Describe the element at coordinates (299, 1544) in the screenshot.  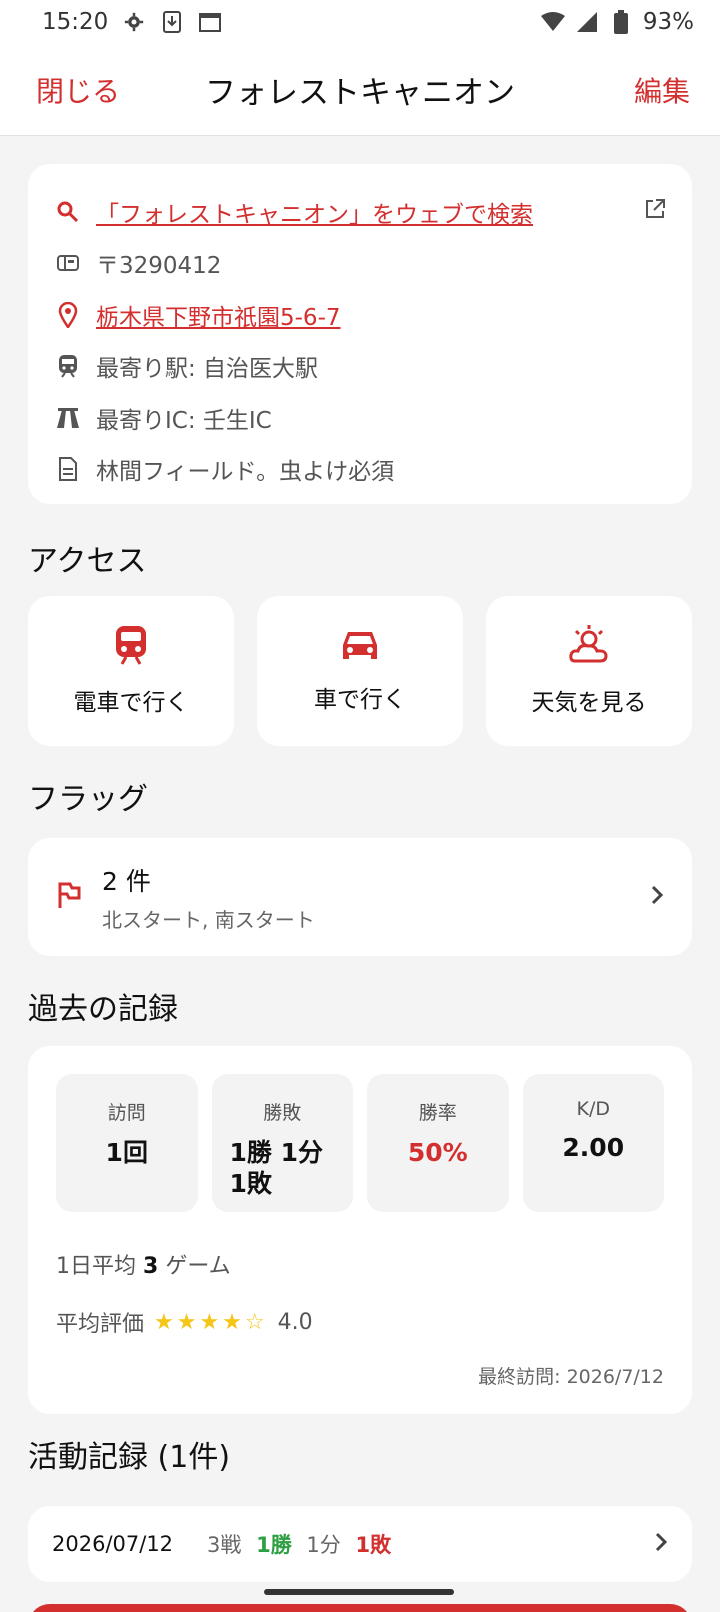
I see `activity-summary: 3戦 1勝 1分 1敗` at that location.